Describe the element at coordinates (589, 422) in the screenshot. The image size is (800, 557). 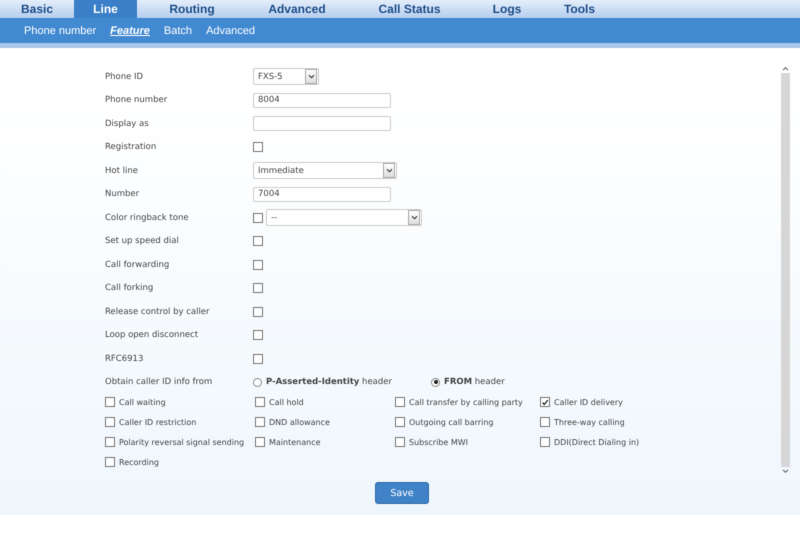
I see `checkbox-label: Three-way calling` at that location.